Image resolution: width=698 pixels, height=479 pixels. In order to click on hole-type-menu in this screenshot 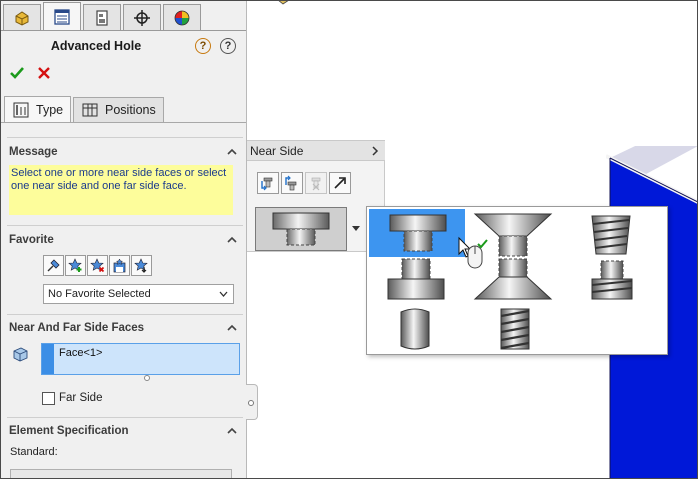, I will do `click(517, 280)`.